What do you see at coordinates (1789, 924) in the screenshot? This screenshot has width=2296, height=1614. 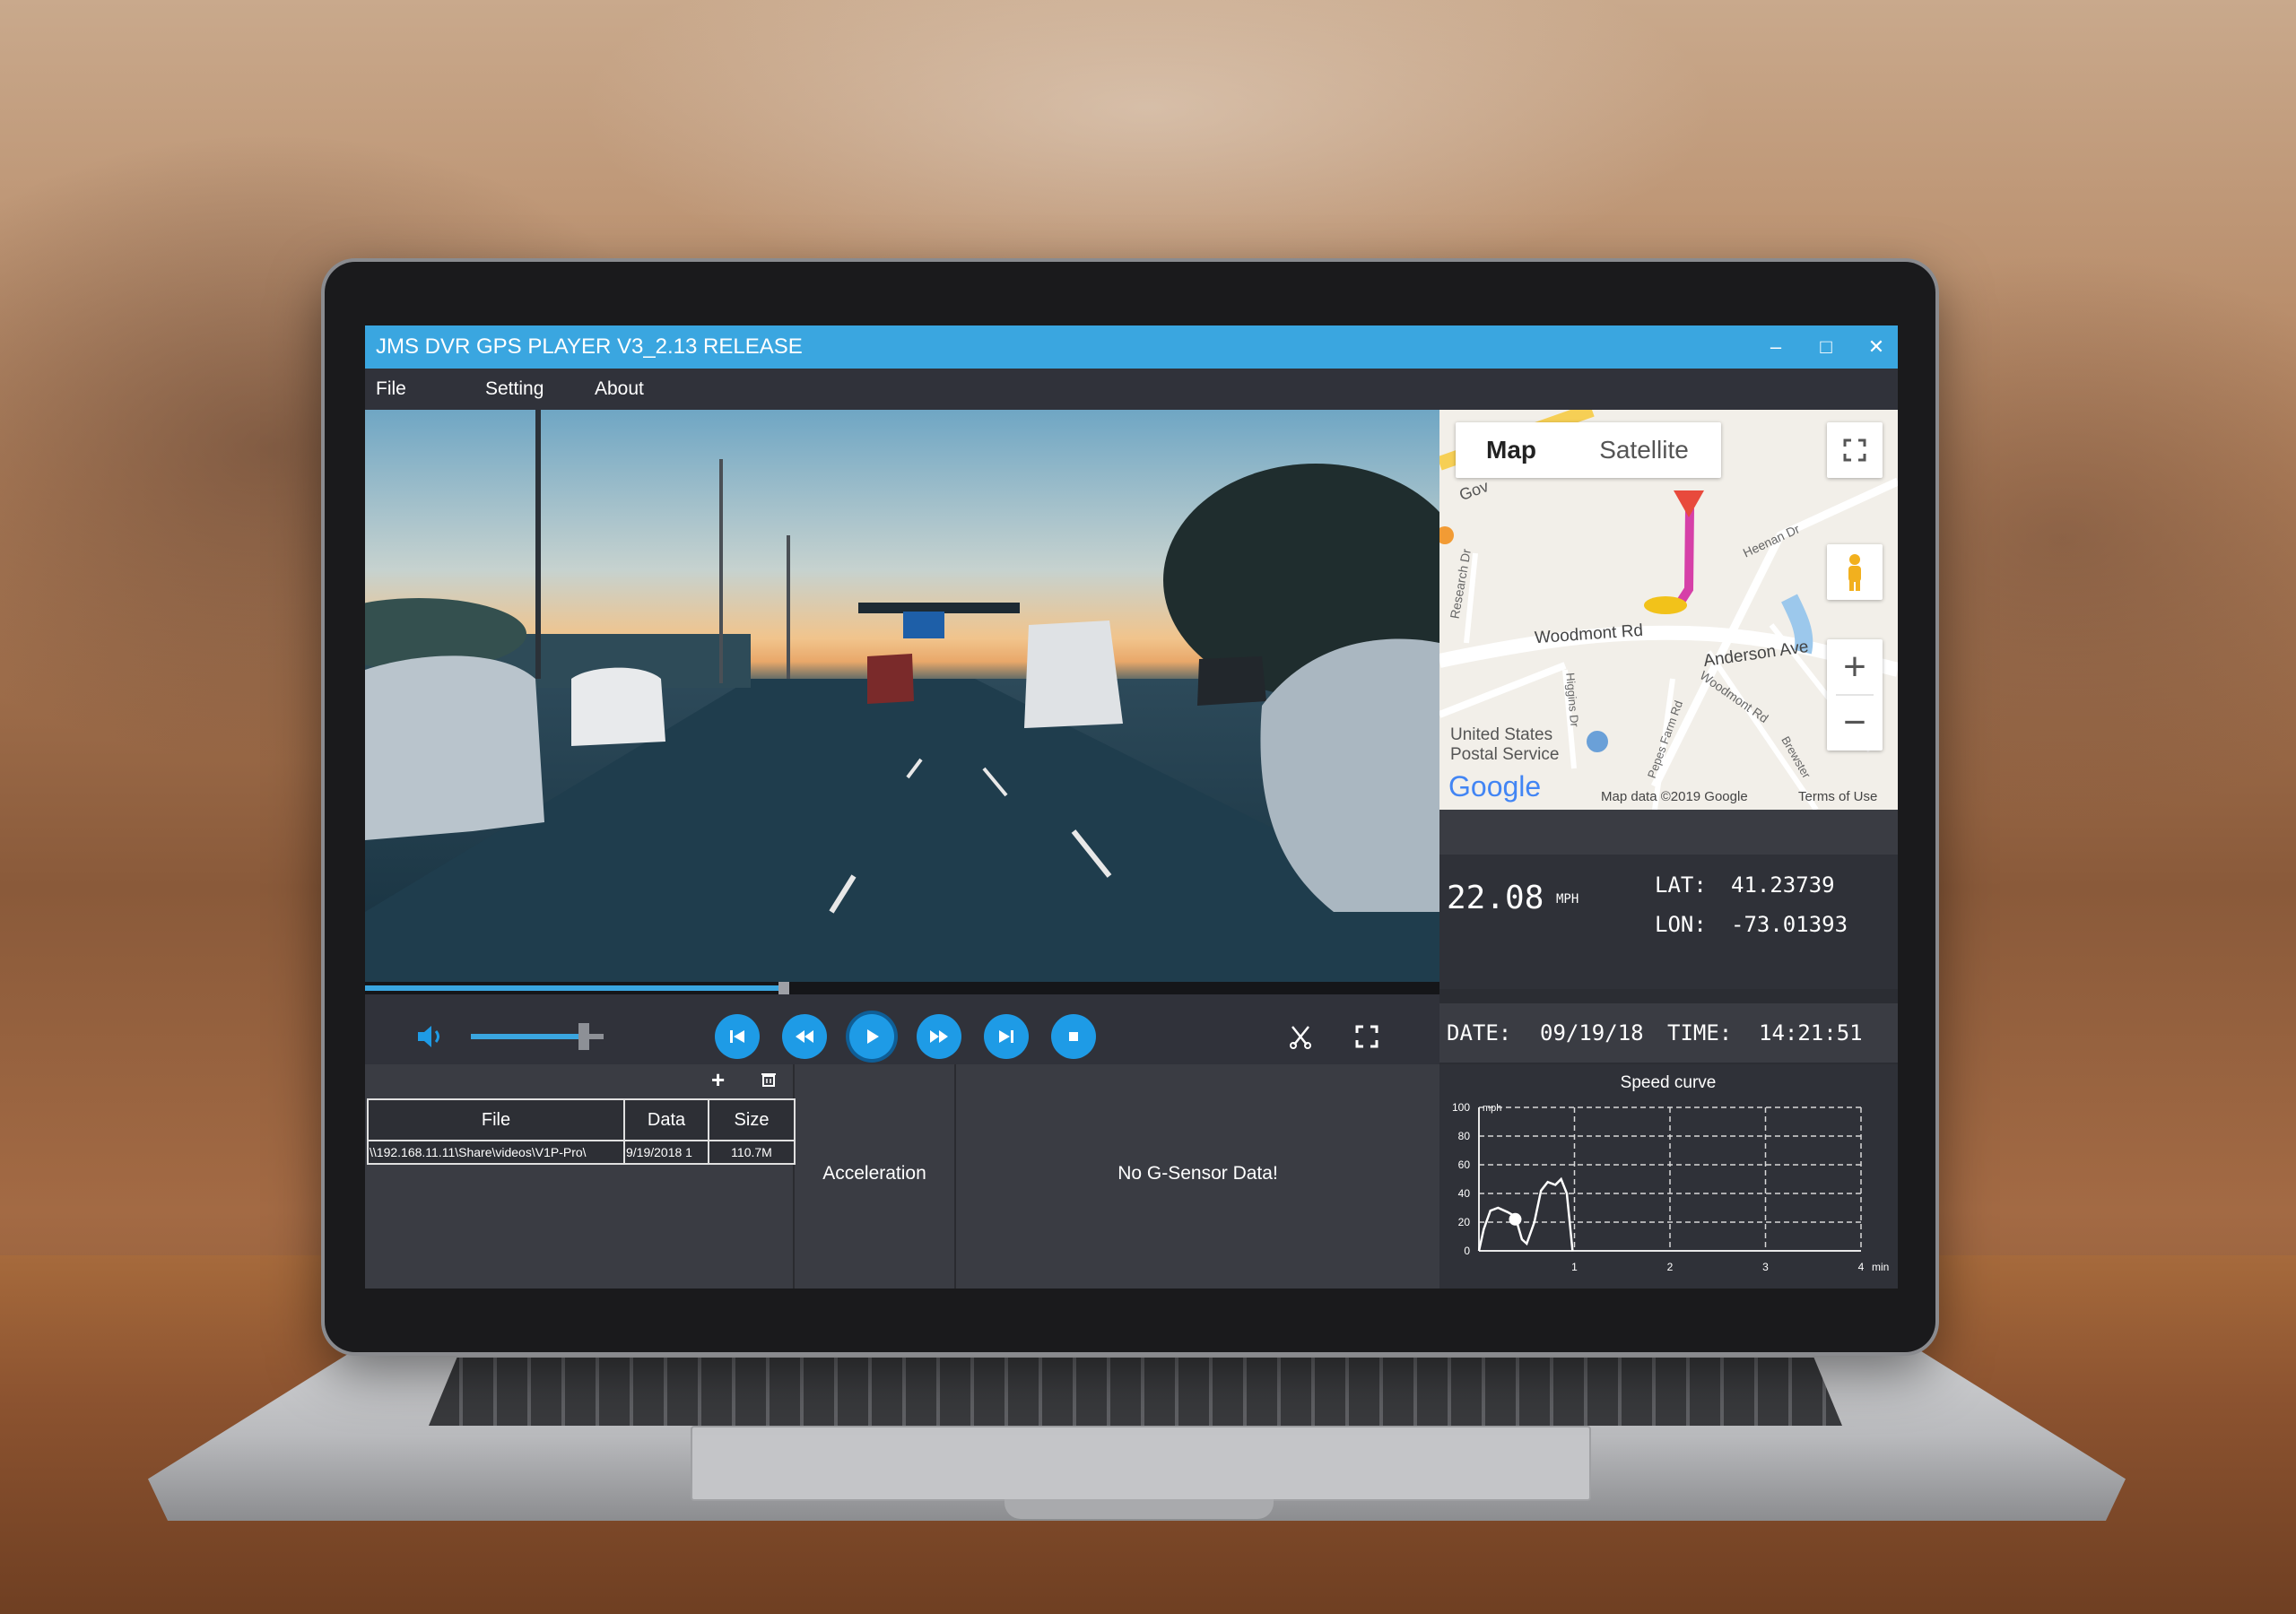 I see `lon-value: -73.01393` at bounding box center [1789, 924].